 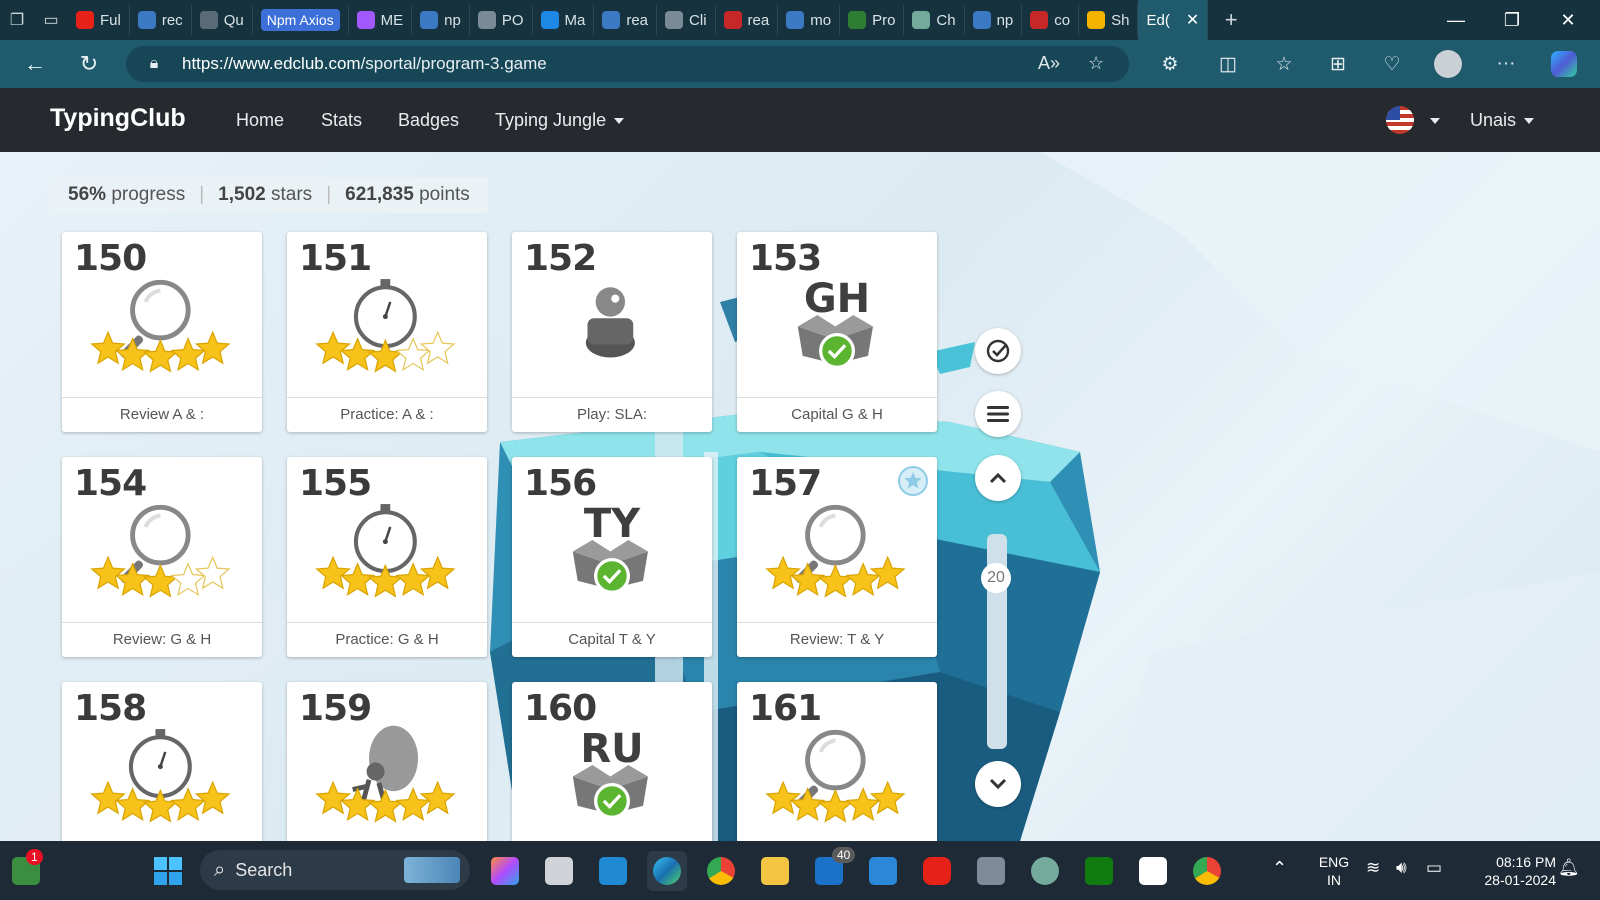 What do you see at coordinates (428, 120) in the screenshot?
I see `nav-badges: Badges` at bounding box center [428, 120].